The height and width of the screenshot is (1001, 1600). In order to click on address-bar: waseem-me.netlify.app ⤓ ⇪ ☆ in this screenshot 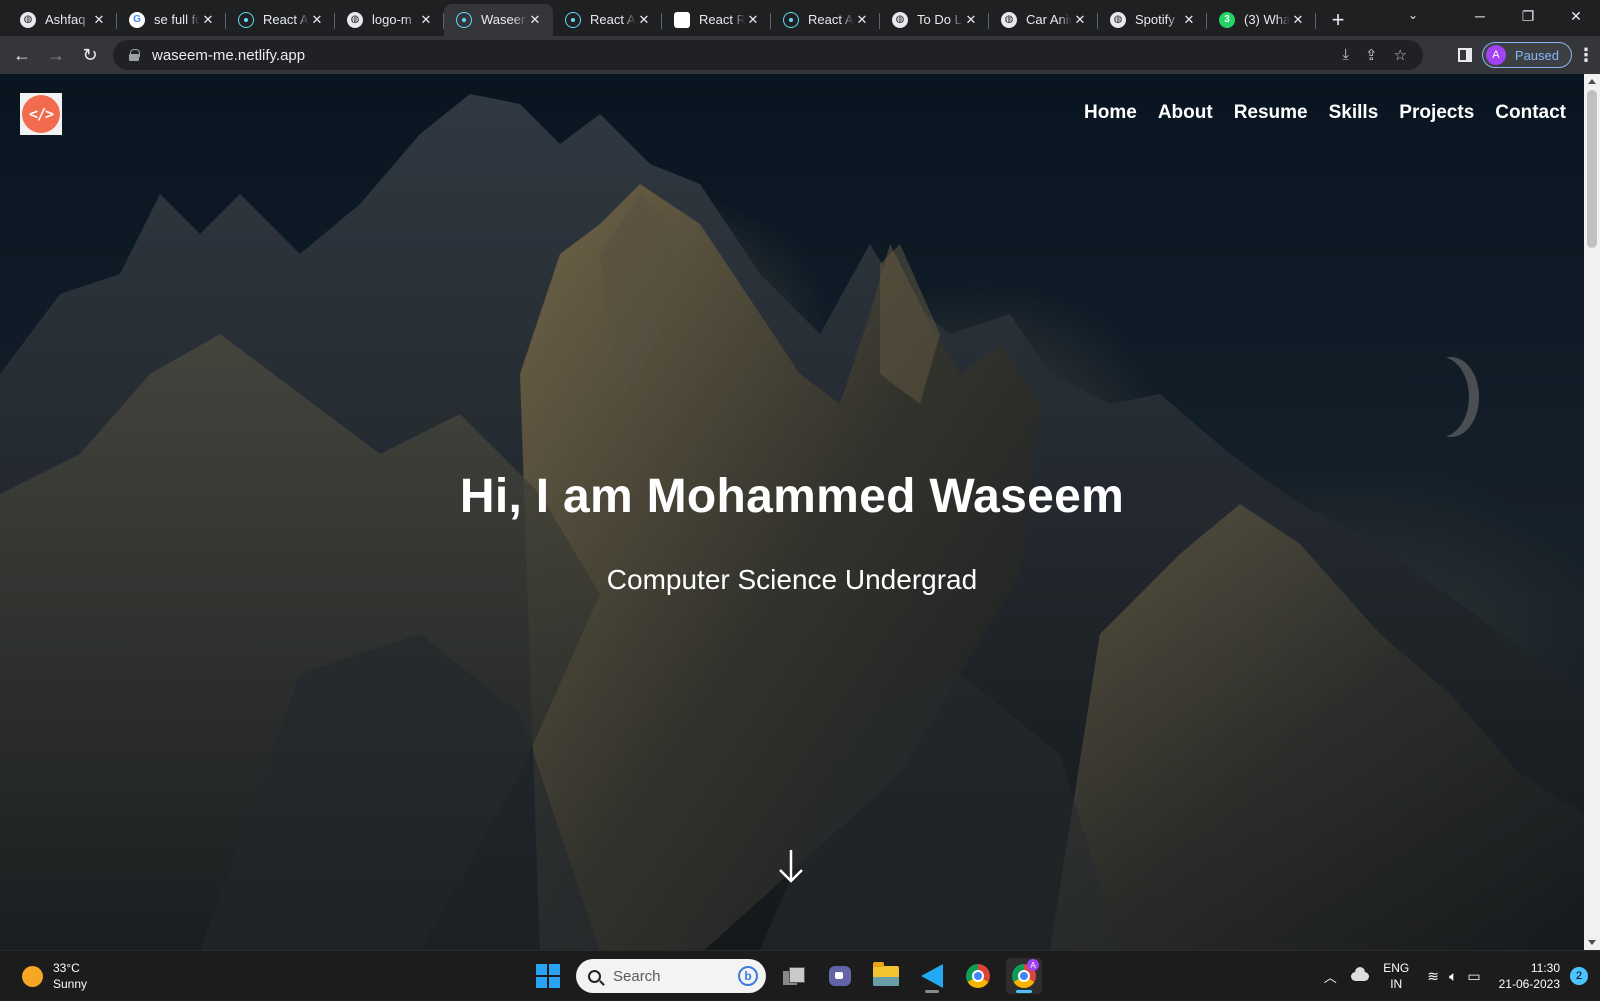, I will do `click(768, 55)`.